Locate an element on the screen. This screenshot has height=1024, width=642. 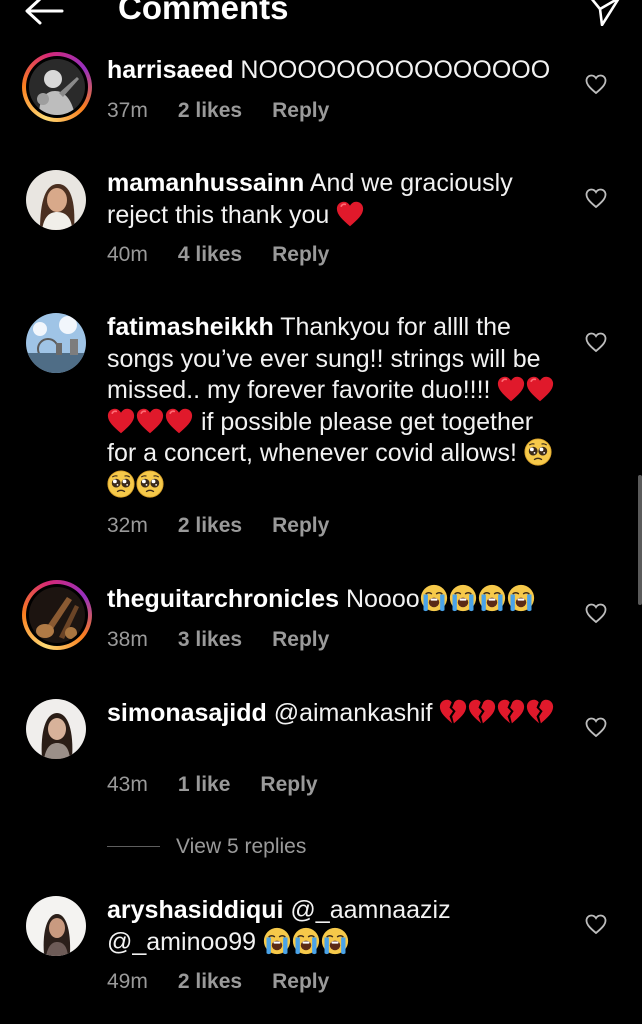
view-replies-label: View 5 replies is located at coordinates (241, 846).